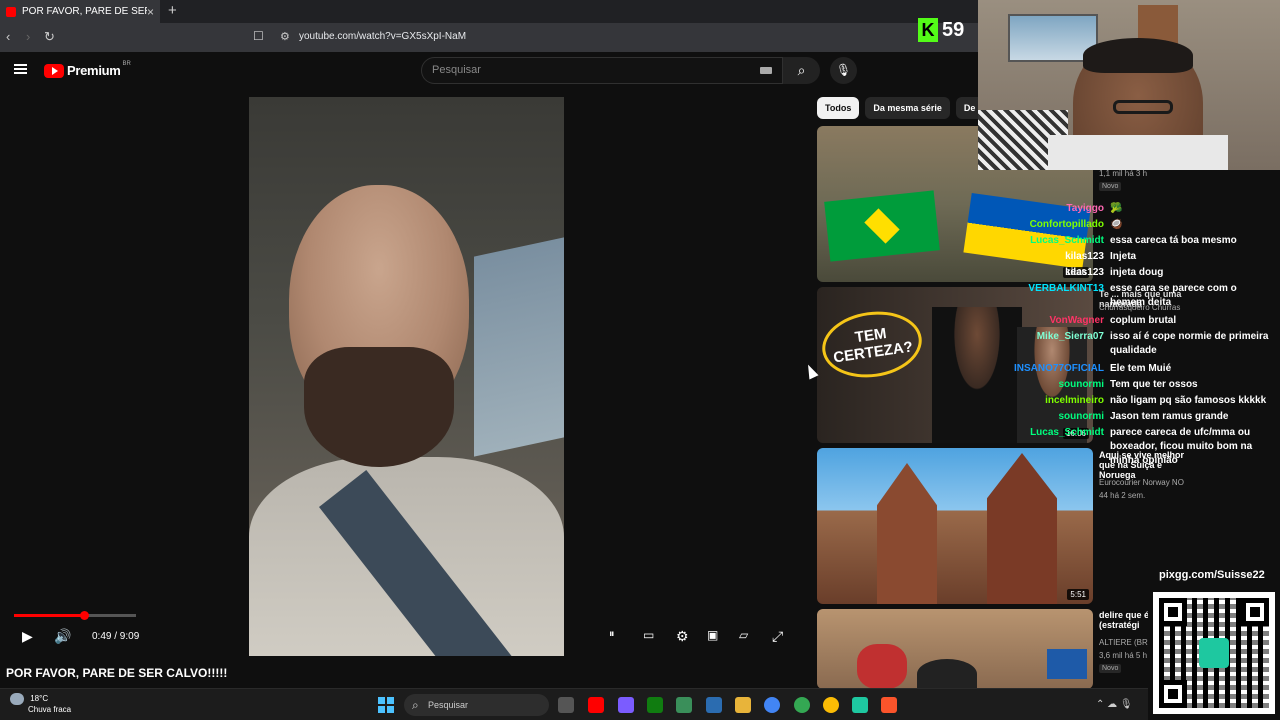  I want to click on chat-message: Confortopillado 🥥, so click(1135, 225).